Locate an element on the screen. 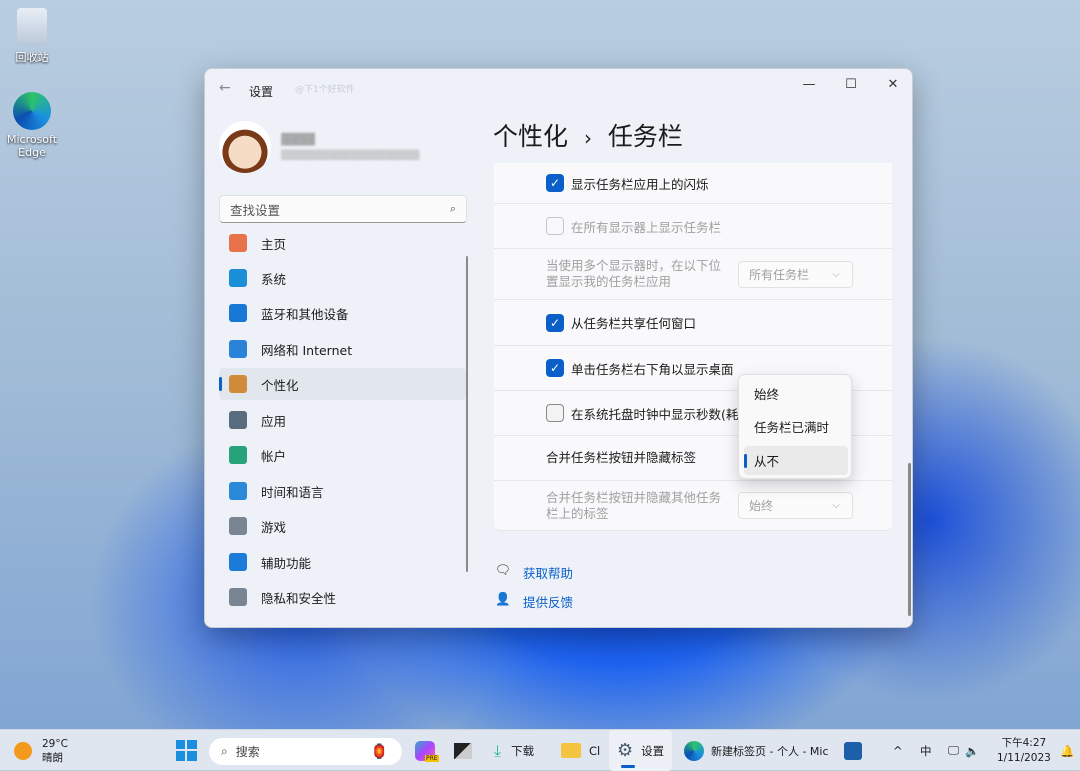 This screenshot has width=1080, height=771. clock-time: 下午4:27 is located at coordinates (1024, 742).